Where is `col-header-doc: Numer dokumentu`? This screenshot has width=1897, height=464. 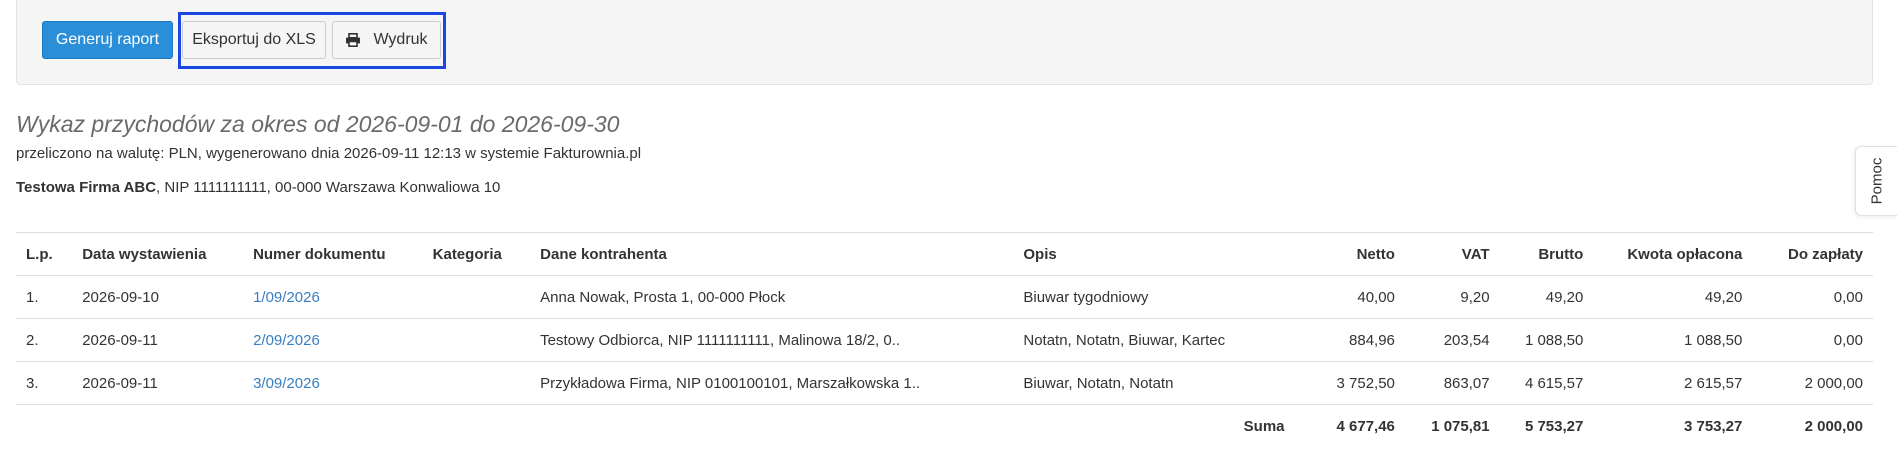 col-header-doc: Numer dokumentu is located at coordinates (333, 254).